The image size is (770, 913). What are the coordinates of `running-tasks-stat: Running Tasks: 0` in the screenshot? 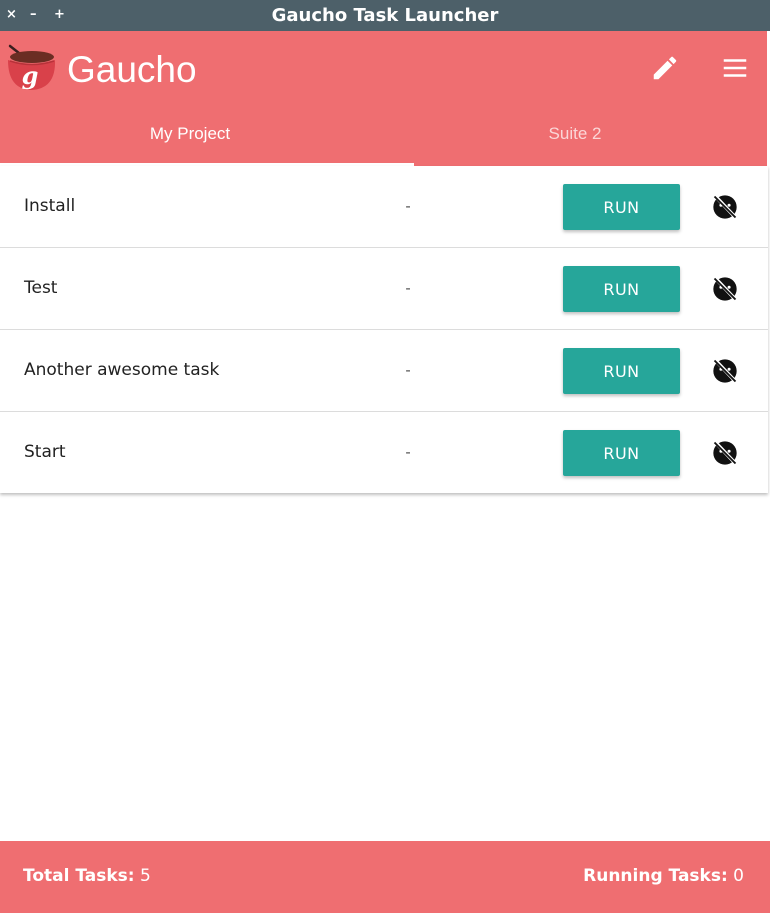 It's located at (663, 876).